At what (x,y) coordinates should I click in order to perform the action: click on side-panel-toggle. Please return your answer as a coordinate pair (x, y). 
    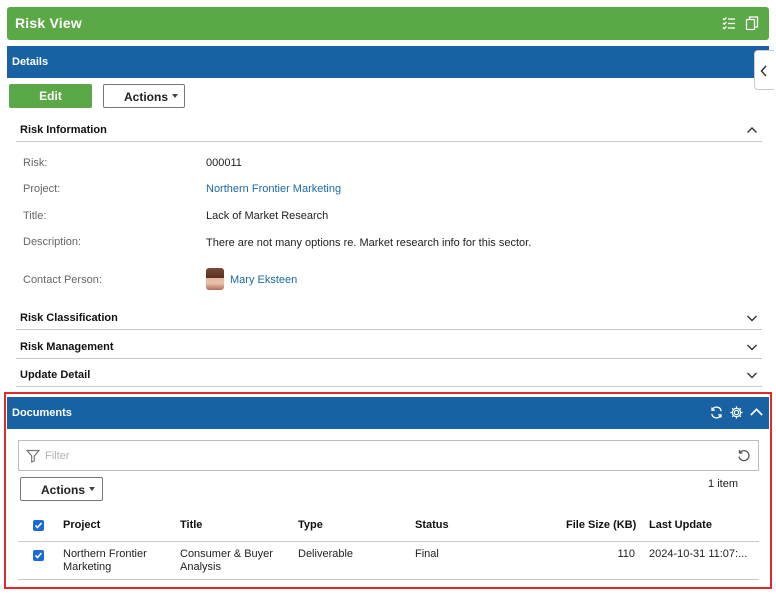
    Looking at the image, I should click on (764, 70).